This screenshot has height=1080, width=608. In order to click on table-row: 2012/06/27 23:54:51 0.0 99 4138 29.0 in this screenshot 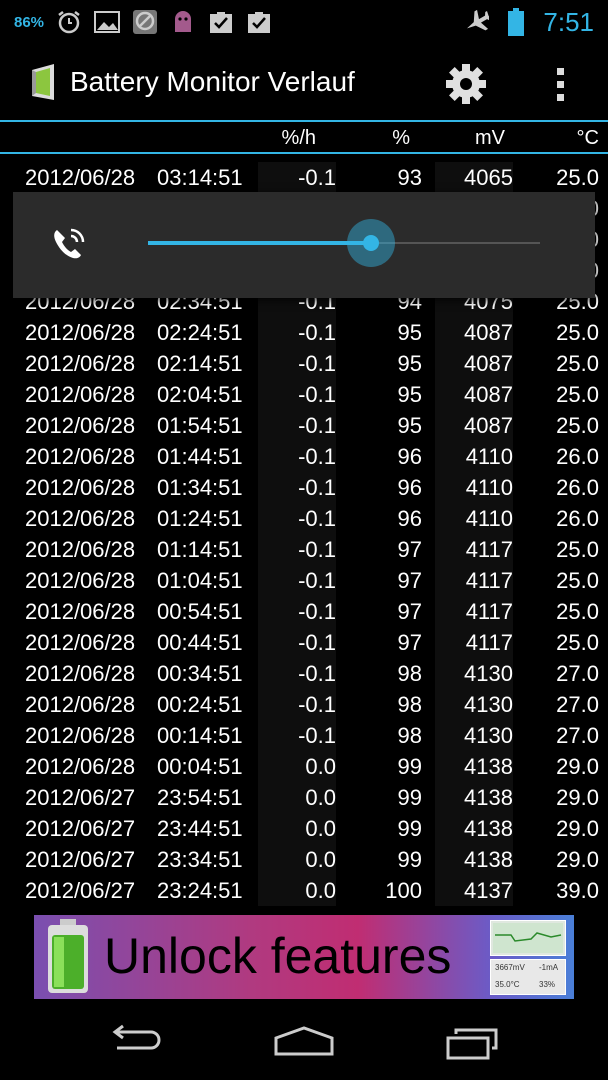, I will do `click(304, 797)`.